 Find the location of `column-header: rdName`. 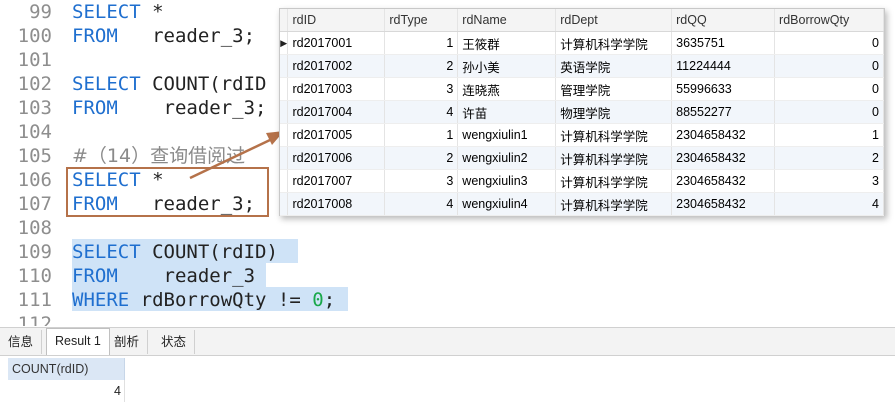

column-header: rdName is located at coordinates (507, 20).